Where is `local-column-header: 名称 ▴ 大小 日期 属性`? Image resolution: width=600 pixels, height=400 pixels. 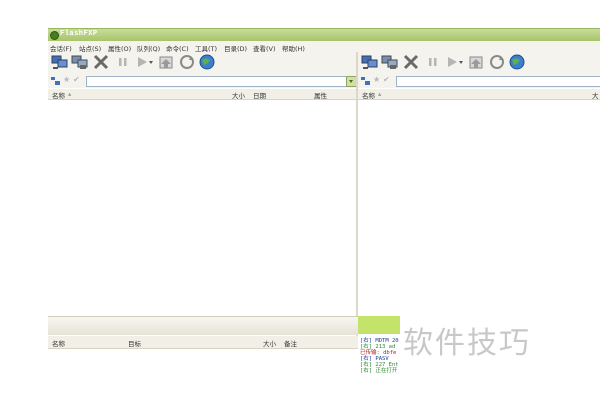 local-column-header: 名称 ▴ 大小 日期 属性 is located at coordinates (202, 94).